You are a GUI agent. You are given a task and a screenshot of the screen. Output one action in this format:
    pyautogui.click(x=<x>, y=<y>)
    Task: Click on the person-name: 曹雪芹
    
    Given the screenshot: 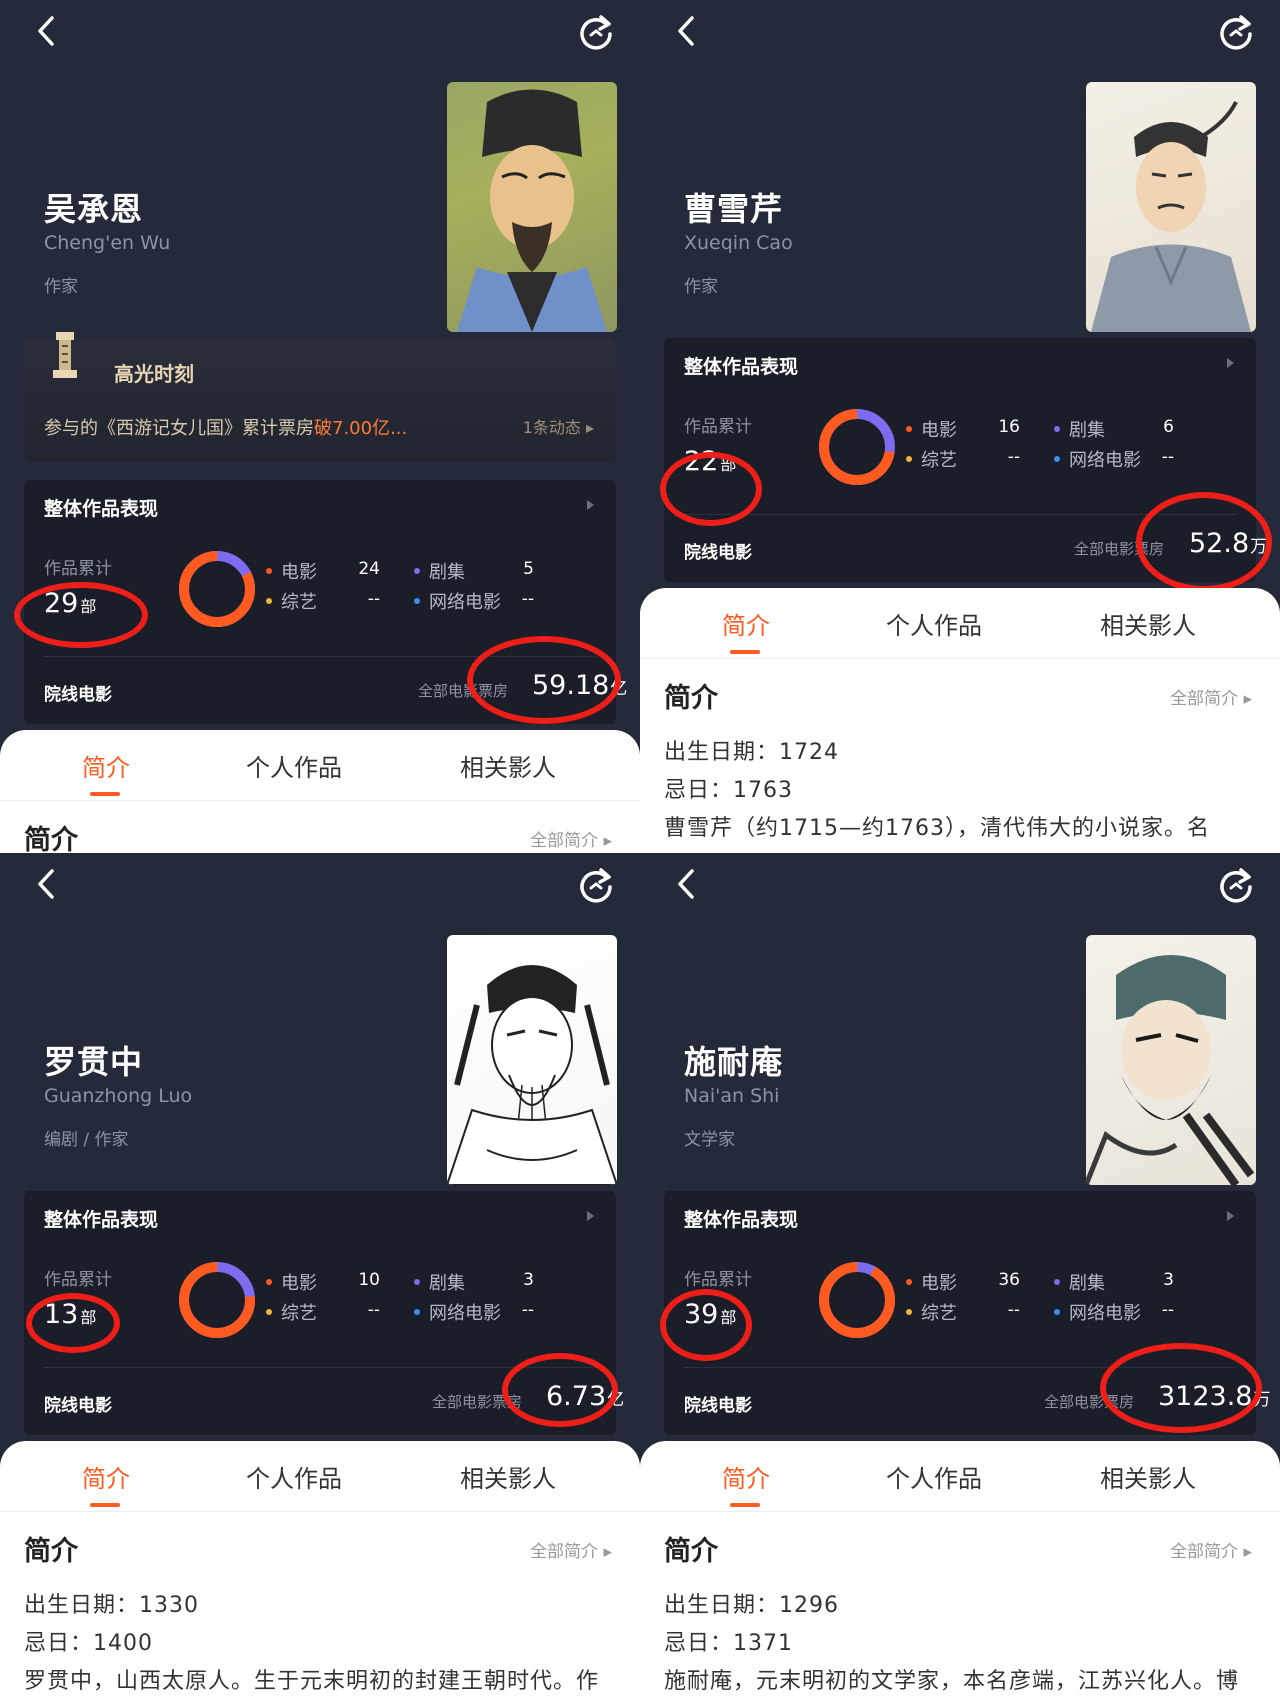 What is the action you would take?
    pyautogui.click(x=734, y=209)
    